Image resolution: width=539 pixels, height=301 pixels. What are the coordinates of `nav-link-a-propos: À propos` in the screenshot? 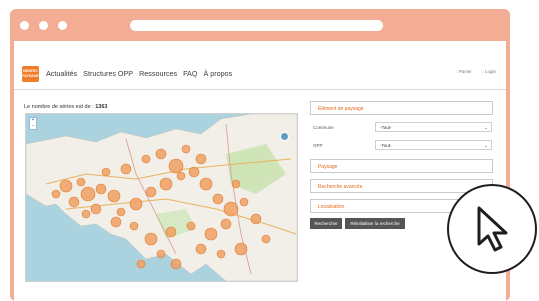 It's located at (217, 73).